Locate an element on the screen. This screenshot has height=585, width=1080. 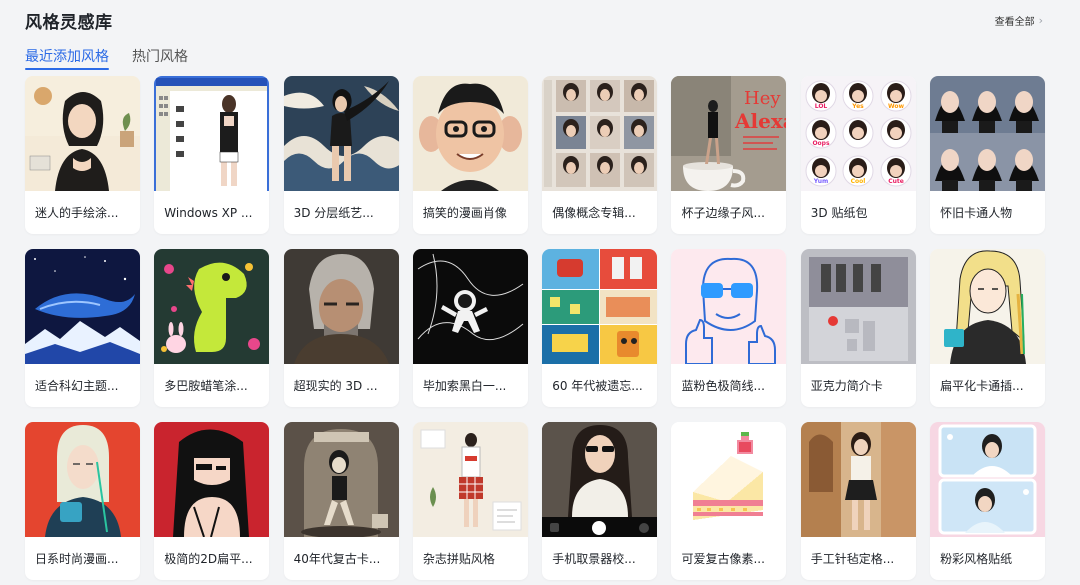
style-thumbnail: LOL Yes Wow Oops Yum Cool Cute is located at coordinates (858, 133).